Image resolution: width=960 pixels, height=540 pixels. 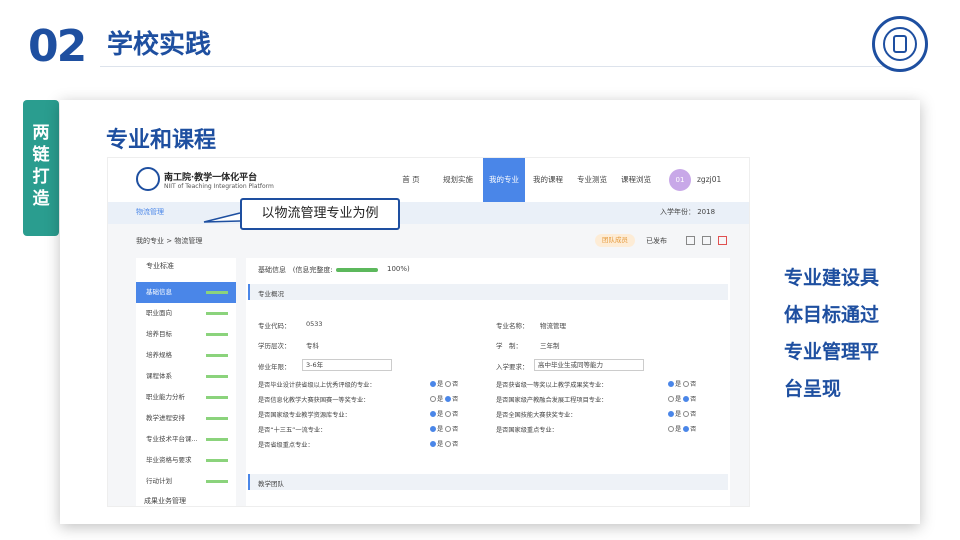 What do you see at coordinates (186, 313) in the screenshot?
I see `left-nav-item: 职业面向` at bounding box center [186, 313].